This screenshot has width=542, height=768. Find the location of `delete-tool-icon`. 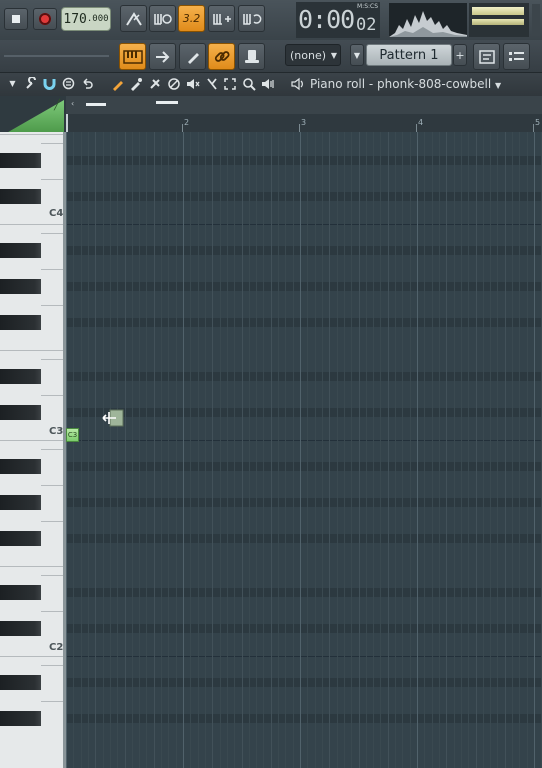

delete-tool-icon is located at coordinates (154, 83).